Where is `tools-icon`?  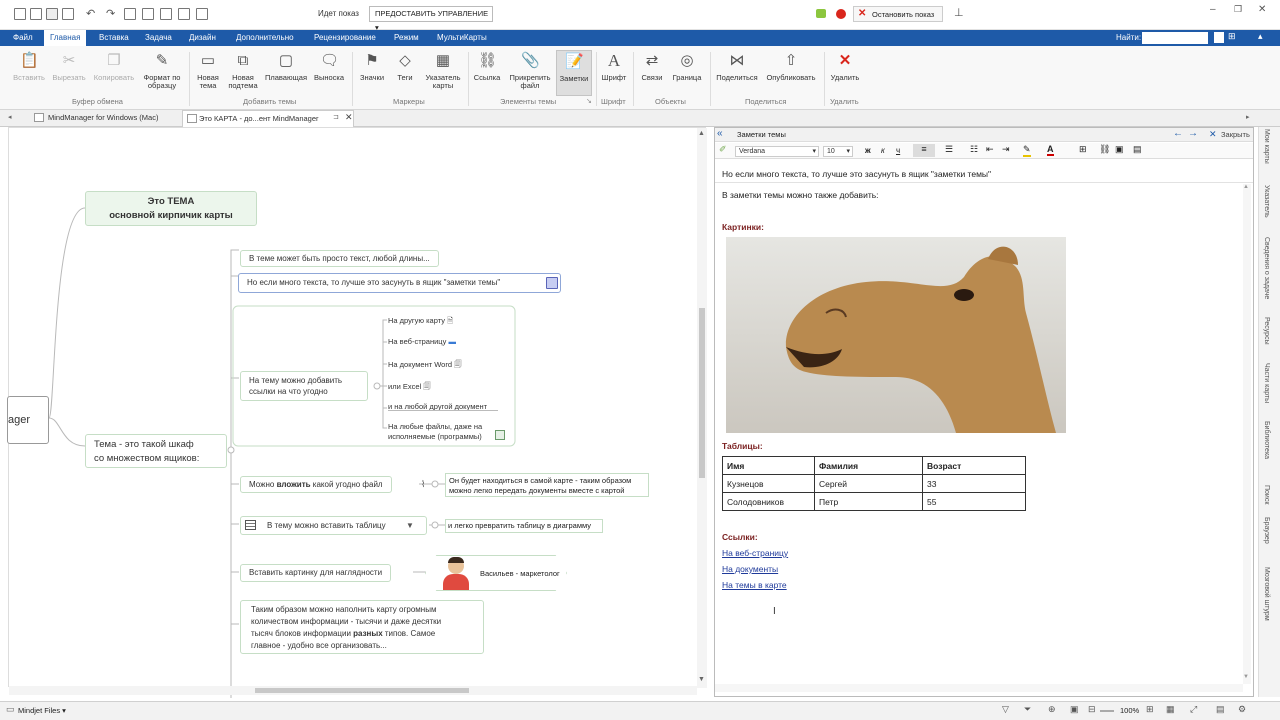 tools-icon is located at coordinates (166, 14).